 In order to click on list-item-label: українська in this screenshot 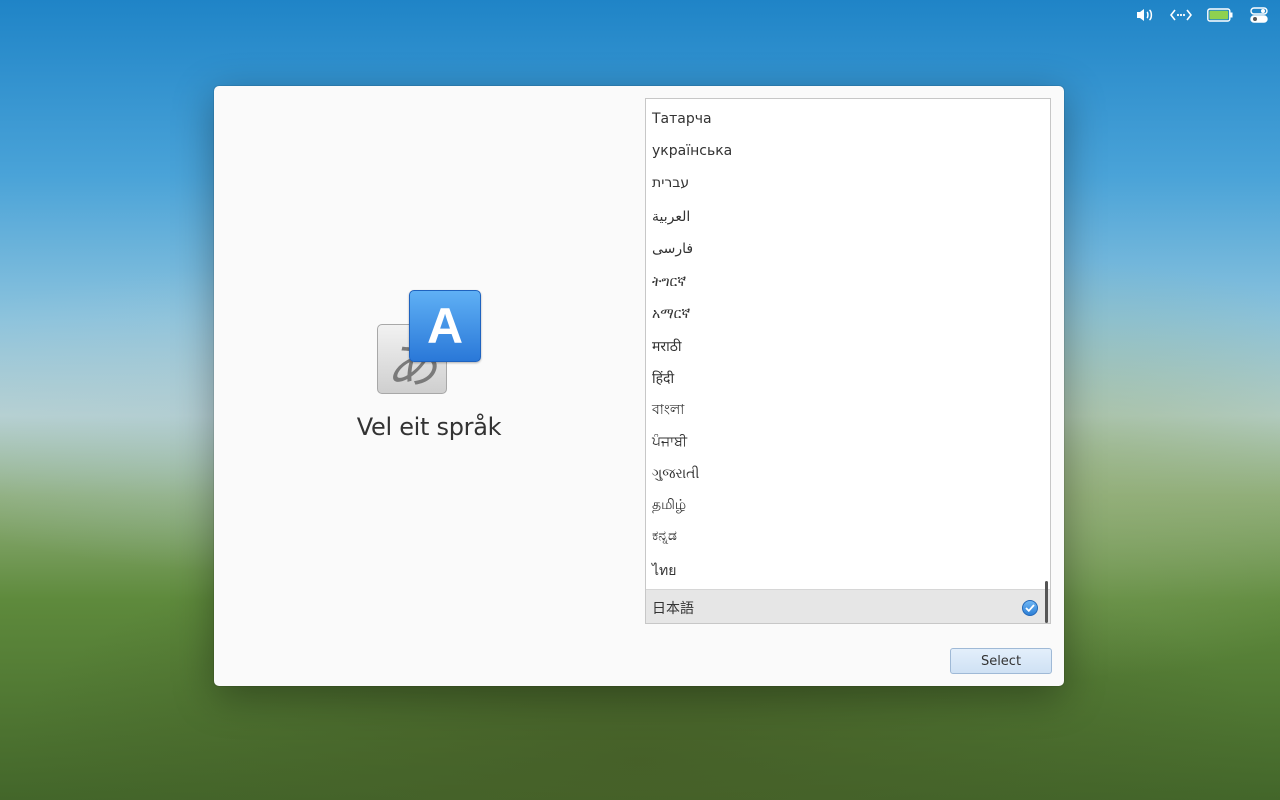, I will do `click(692, 151)`.